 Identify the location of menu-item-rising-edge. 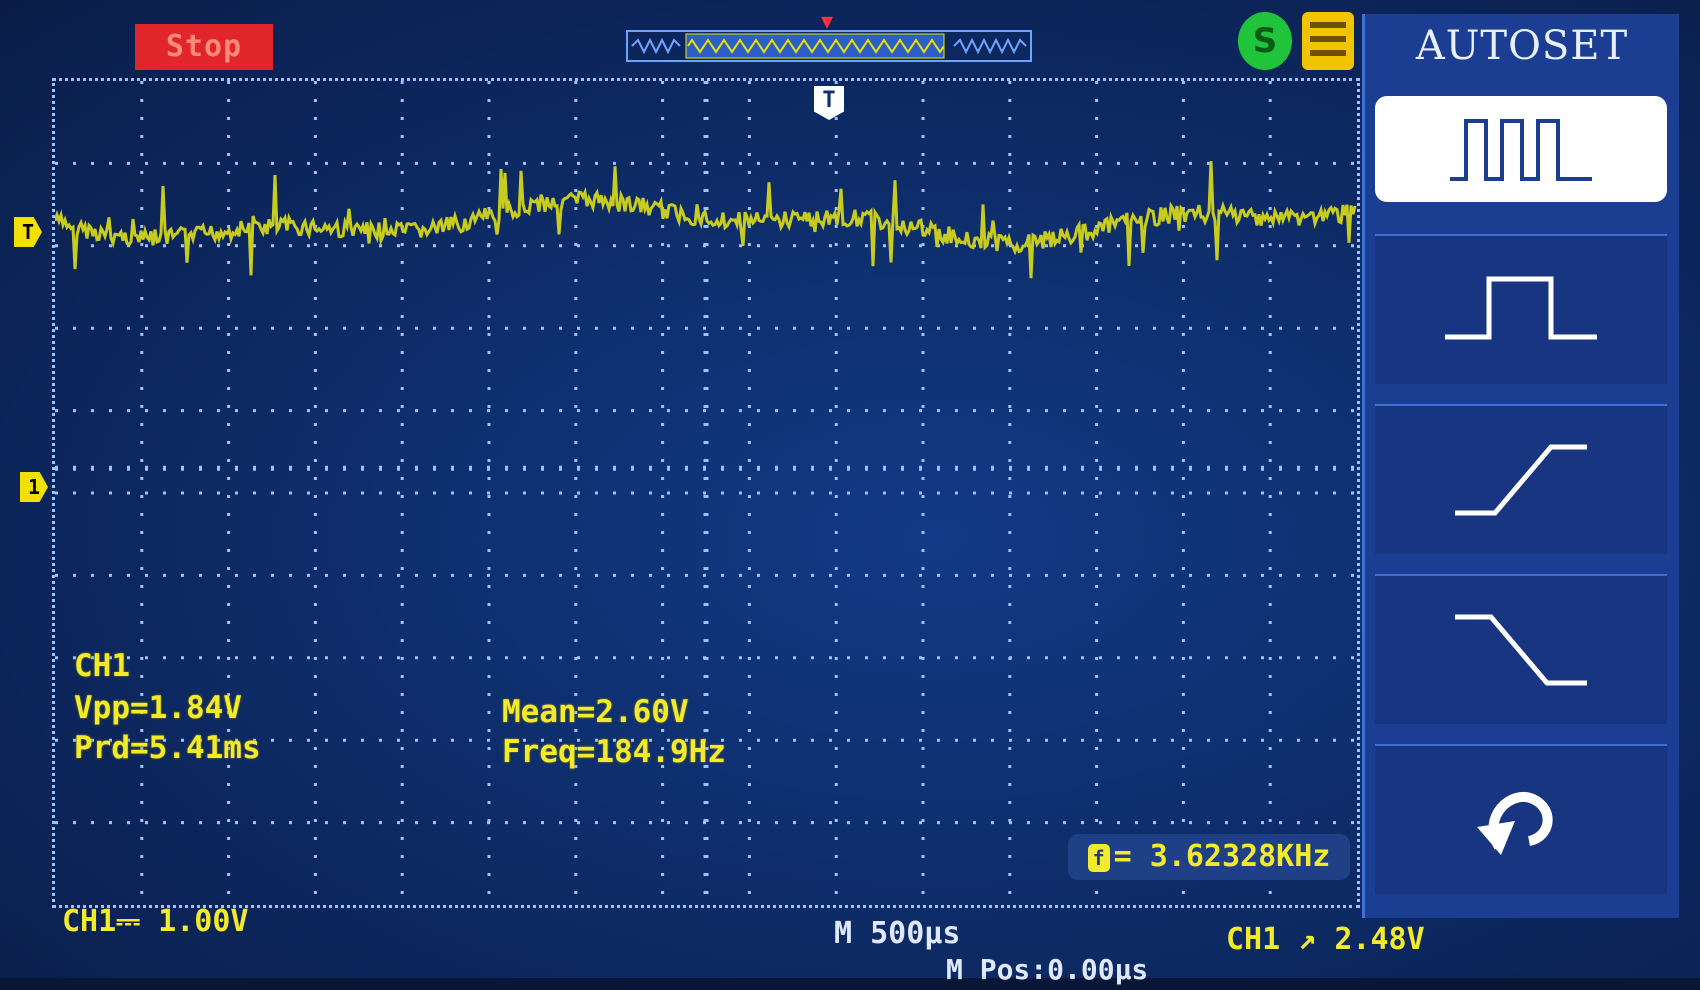
(1521, 479).